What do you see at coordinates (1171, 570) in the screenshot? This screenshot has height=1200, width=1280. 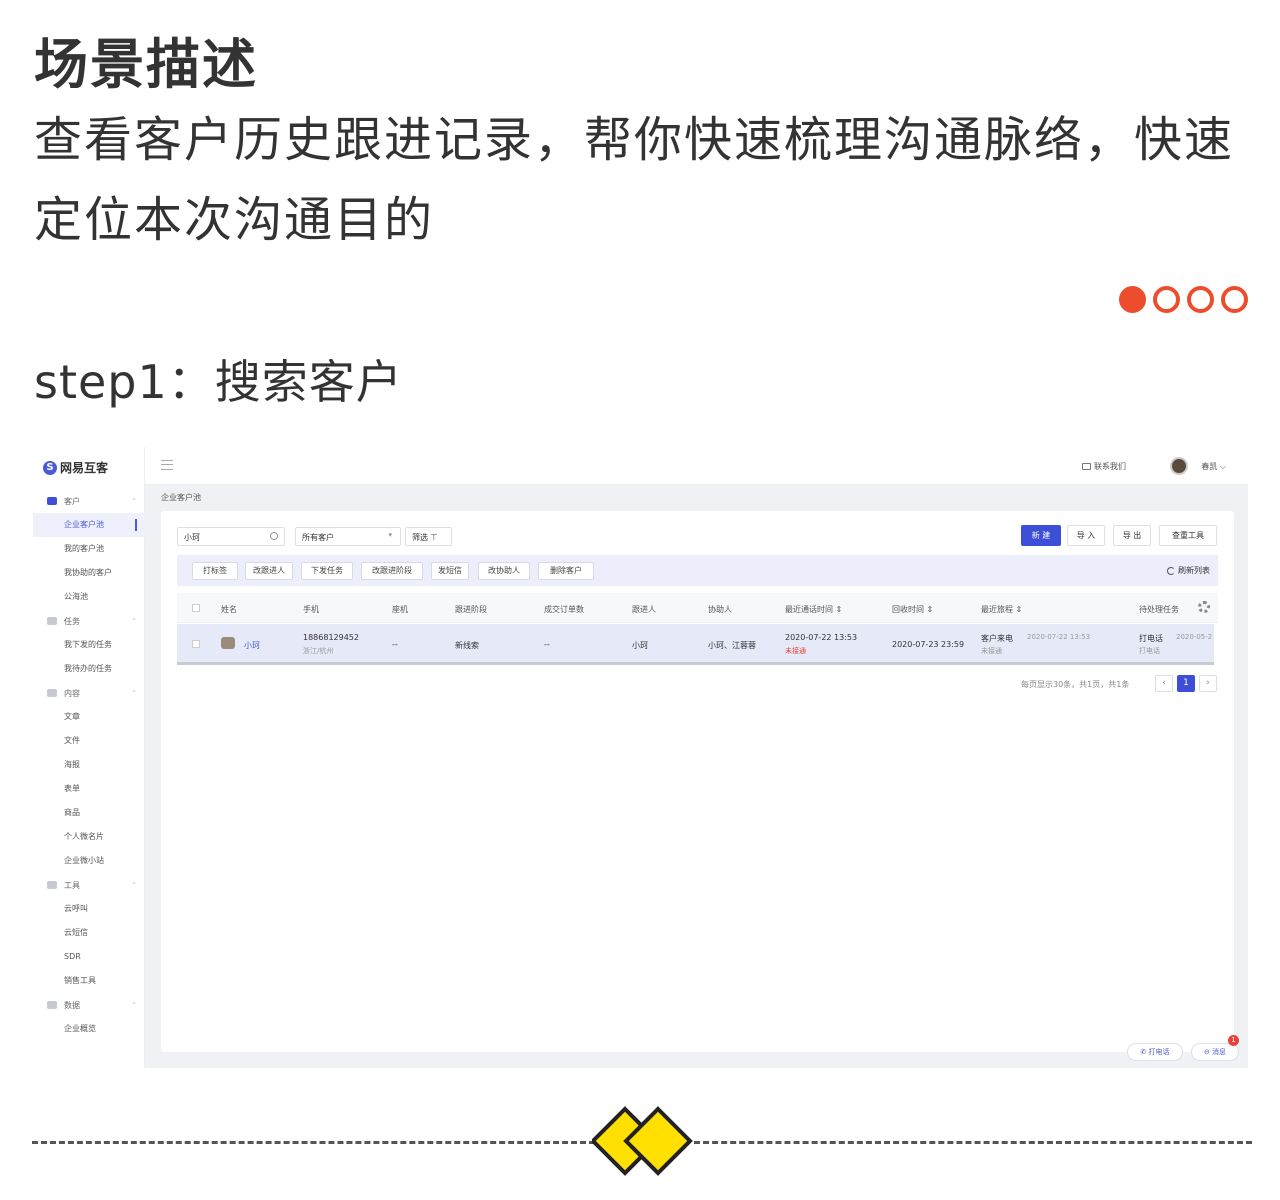 I see `refresh-icon` at bounding box center [1171, 570].